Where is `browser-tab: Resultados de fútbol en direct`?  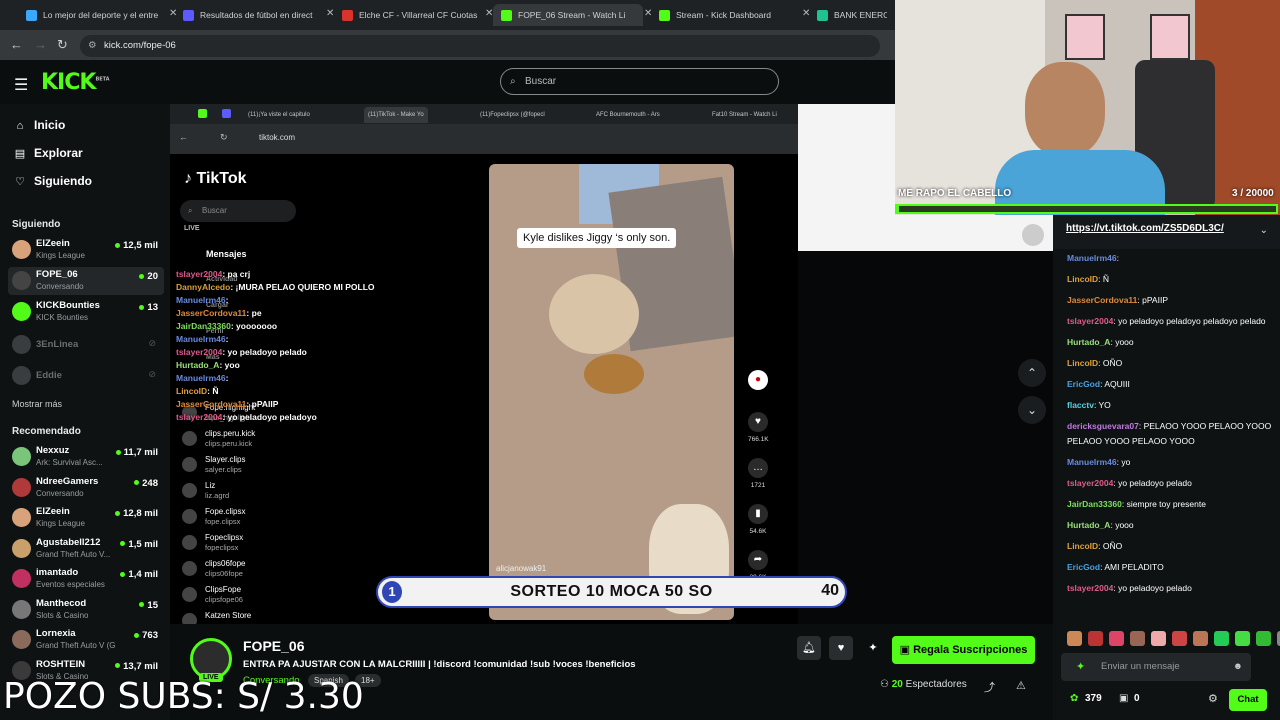
browser-tab: Resultados de fútbol en direct is located at coordinates (250, 15).